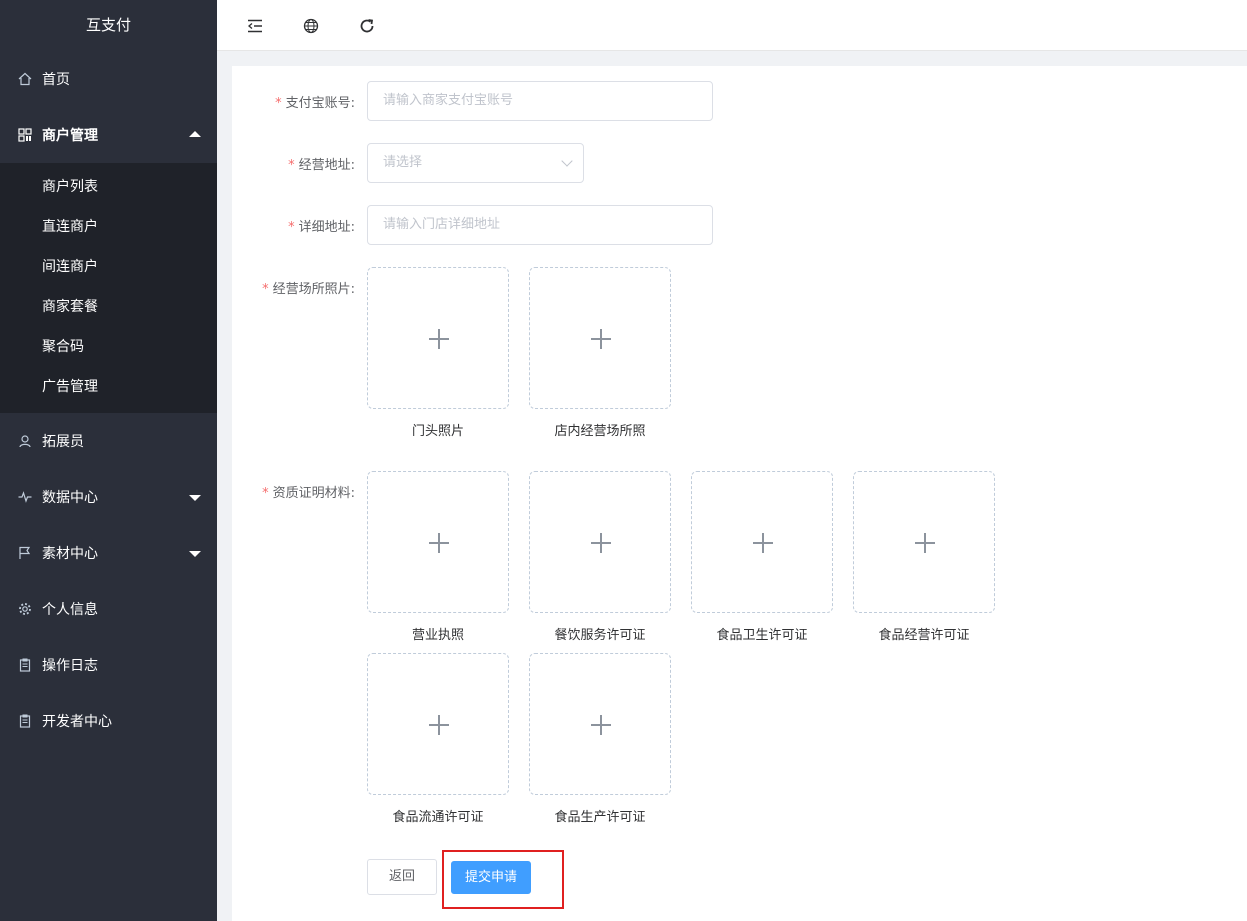  I want to click on upload-catering-license, so click(600, 542).